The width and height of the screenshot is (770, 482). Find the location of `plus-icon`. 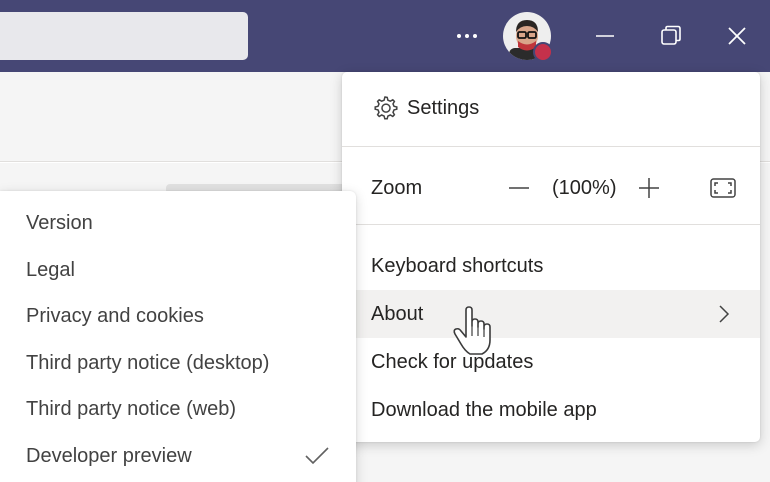

plus-icon is located at coordinates (649, 188).